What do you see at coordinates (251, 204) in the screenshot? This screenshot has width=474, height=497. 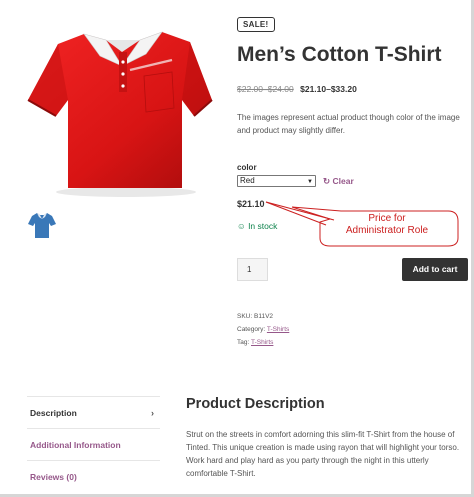 I see `variation-price: $21.10` at bounding box center [251, 204].